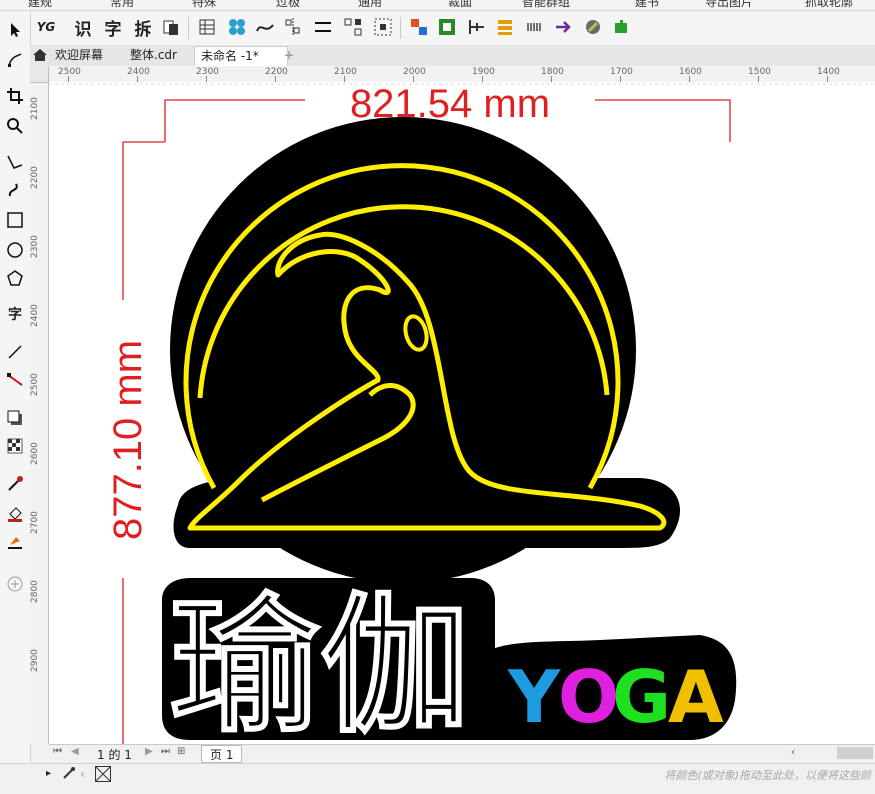  Describe the element at coordinates (35, 660) in the screenshot. I see `ruler-label: 2900` at that location.